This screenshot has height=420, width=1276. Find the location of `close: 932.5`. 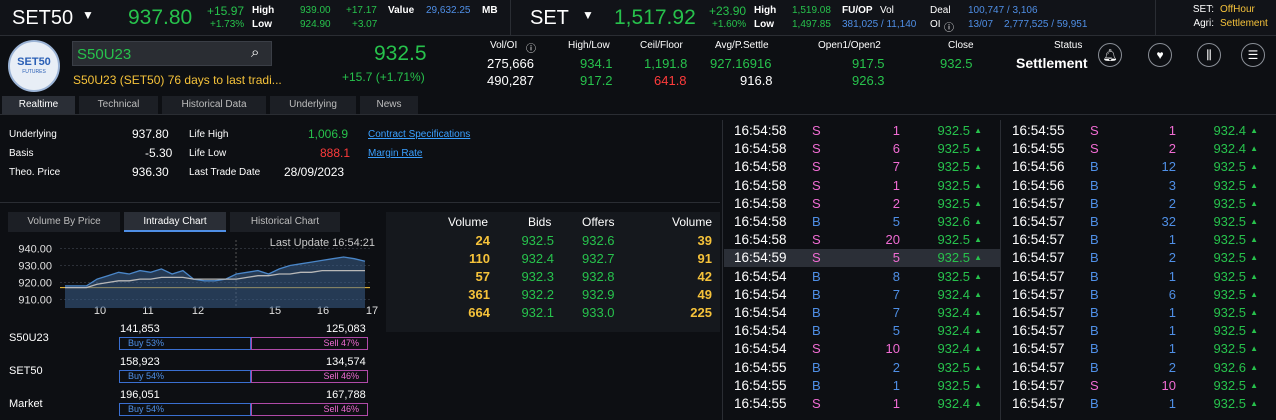

close: 932.5 is located at coordinates (956, 63).